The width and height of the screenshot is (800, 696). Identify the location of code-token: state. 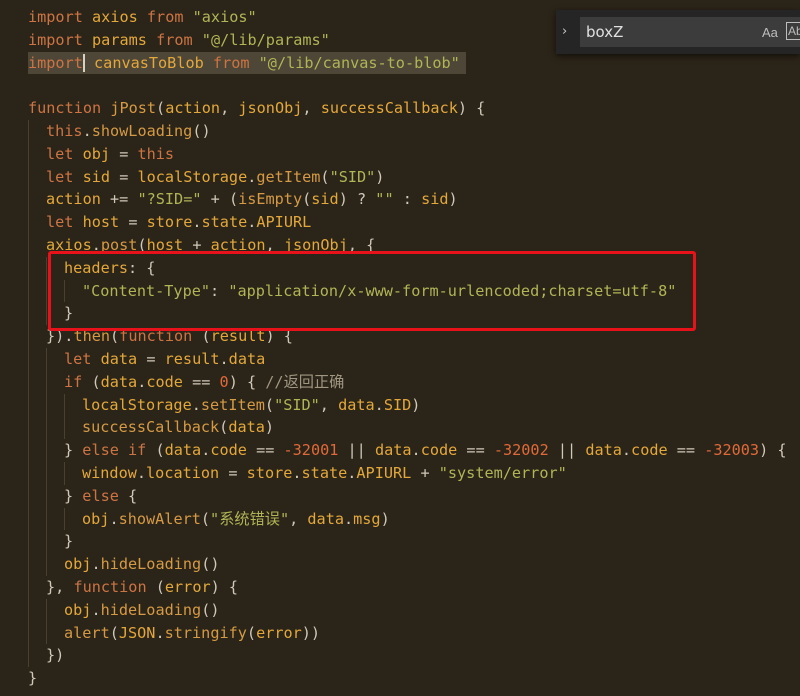
(224, 222).